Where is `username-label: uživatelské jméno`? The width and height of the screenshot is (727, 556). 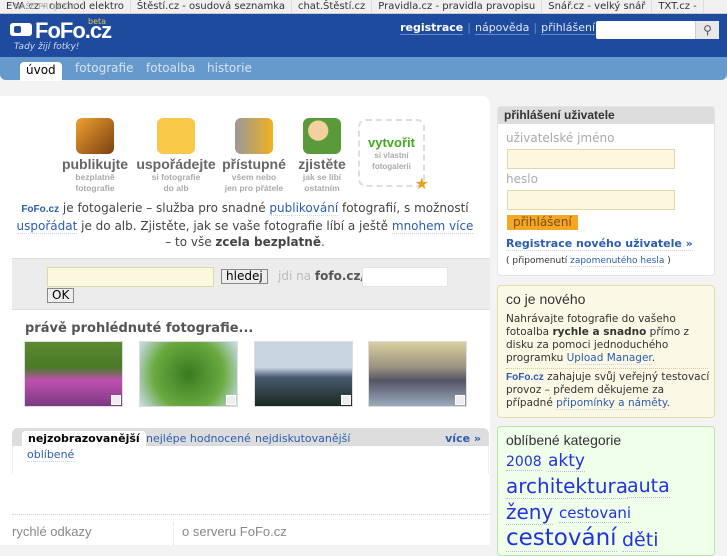
username-label: uživatelské jméno is located at coordinates (560, 138).